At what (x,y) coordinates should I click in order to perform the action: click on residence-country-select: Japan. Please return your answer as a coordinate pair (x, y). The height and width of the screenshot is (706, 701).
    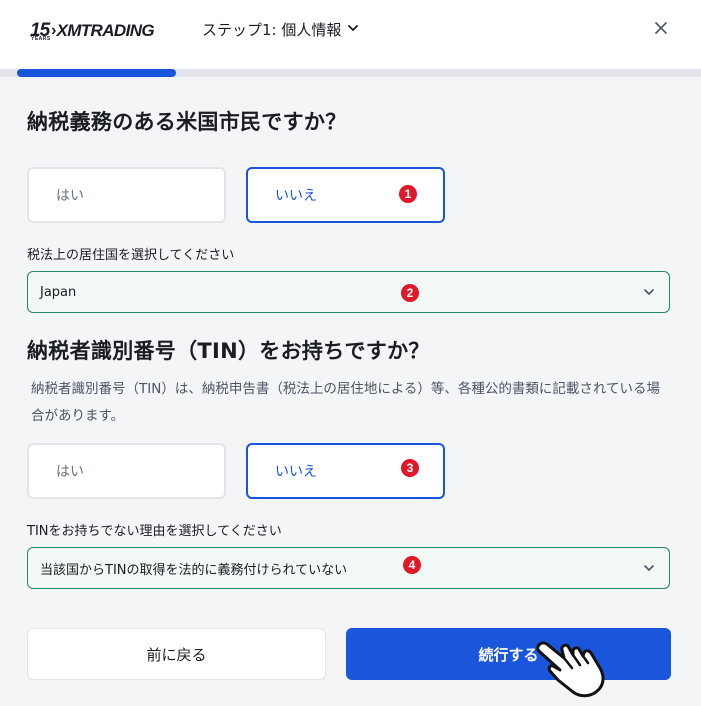
    Looking at the image, I should click on (348, 292).